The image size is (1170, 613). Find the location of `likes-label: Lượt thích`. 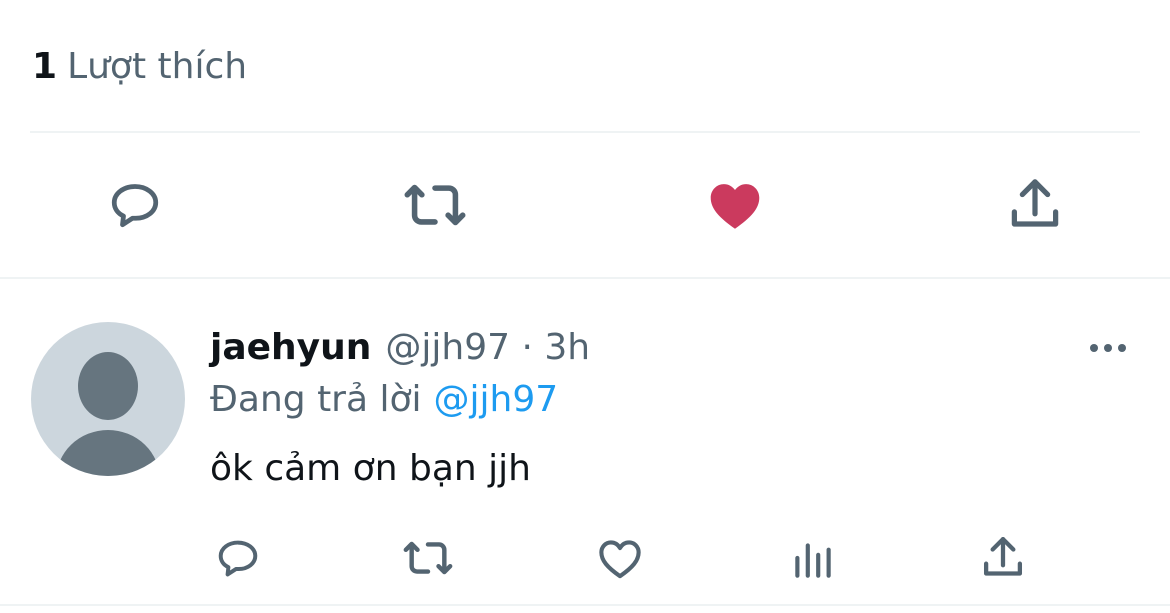

likes-label: Lượt thích is located at coordinates (157, 66).